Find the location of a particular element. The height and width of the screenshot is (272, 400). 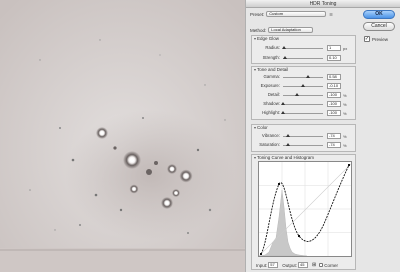

shadow-label: Shadow: is located at coordinates (271, 103).